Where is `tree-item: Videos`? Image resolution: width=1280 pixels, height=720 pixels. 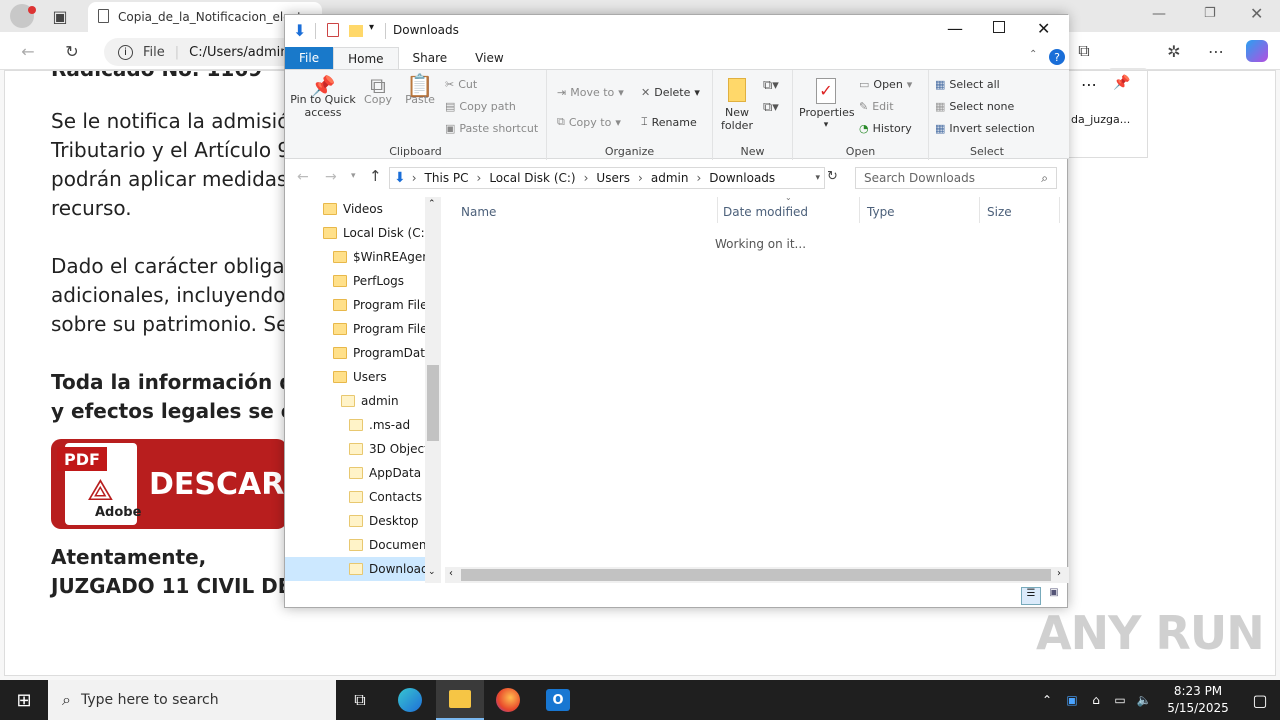
tree-item: Videos is located at coordinates (353, 209).